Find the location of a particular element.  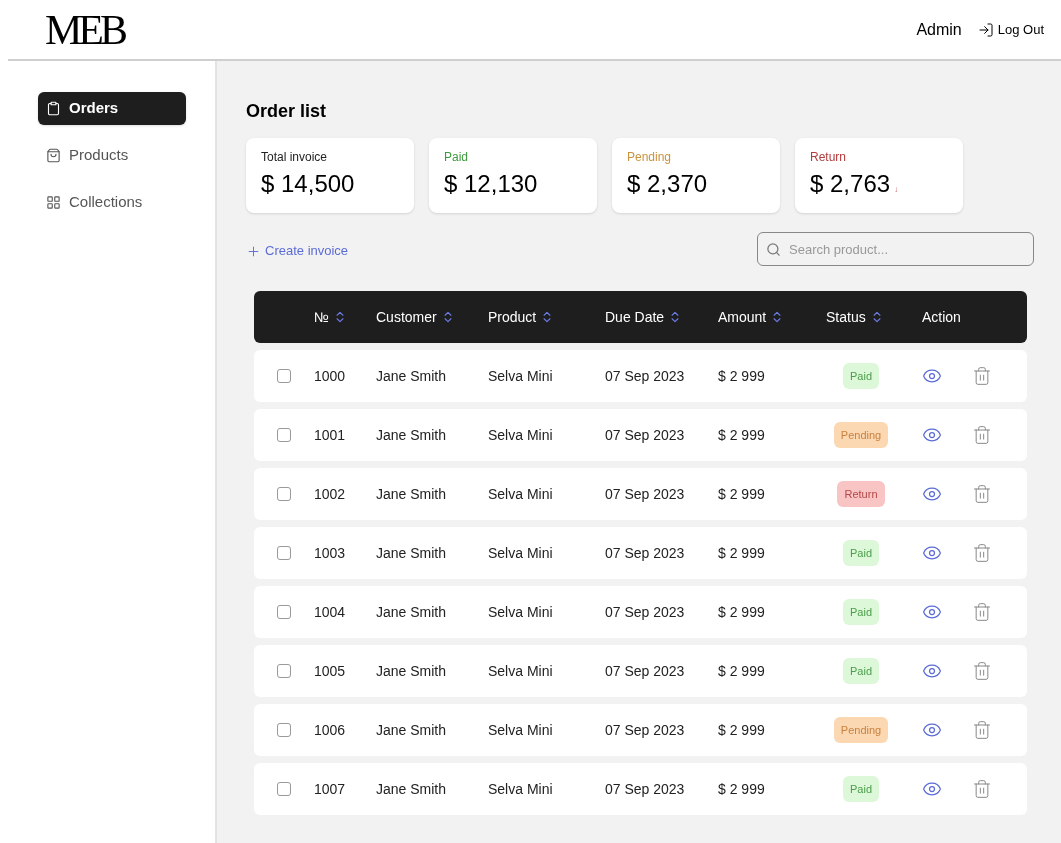

column-header: Product is located at coordinates (521, 317).